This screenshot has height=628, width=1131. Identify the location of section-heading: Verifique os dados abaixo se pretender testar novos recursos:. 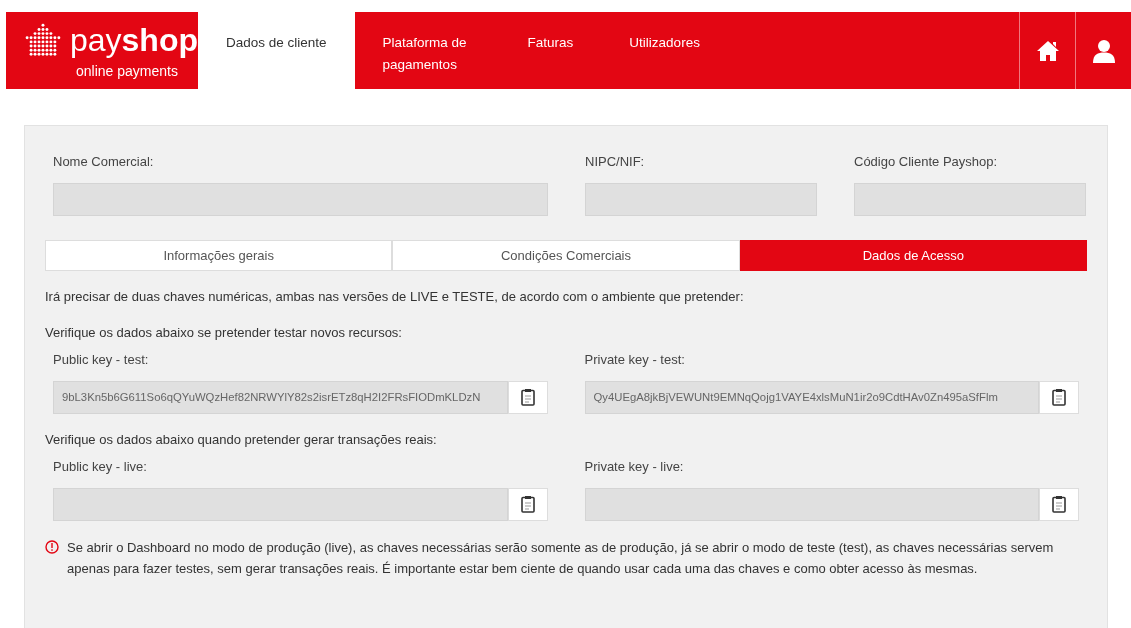
(224, 332).